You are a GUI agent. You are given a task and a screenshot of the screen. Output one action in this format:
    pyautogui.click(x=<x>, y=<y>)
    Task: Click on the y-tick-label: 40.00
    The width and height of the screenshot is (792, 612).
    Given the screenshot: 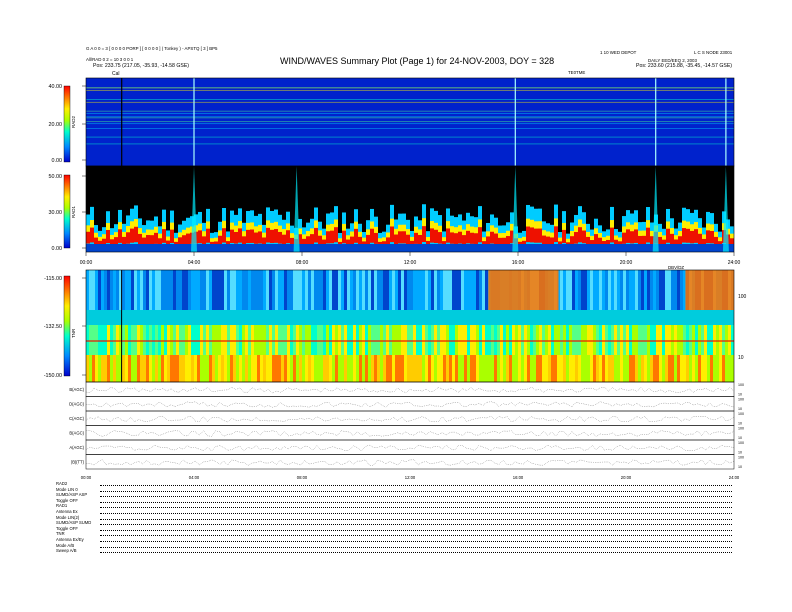 What is the action you would take?
    pyautogui.click(x=56, y=87)
    